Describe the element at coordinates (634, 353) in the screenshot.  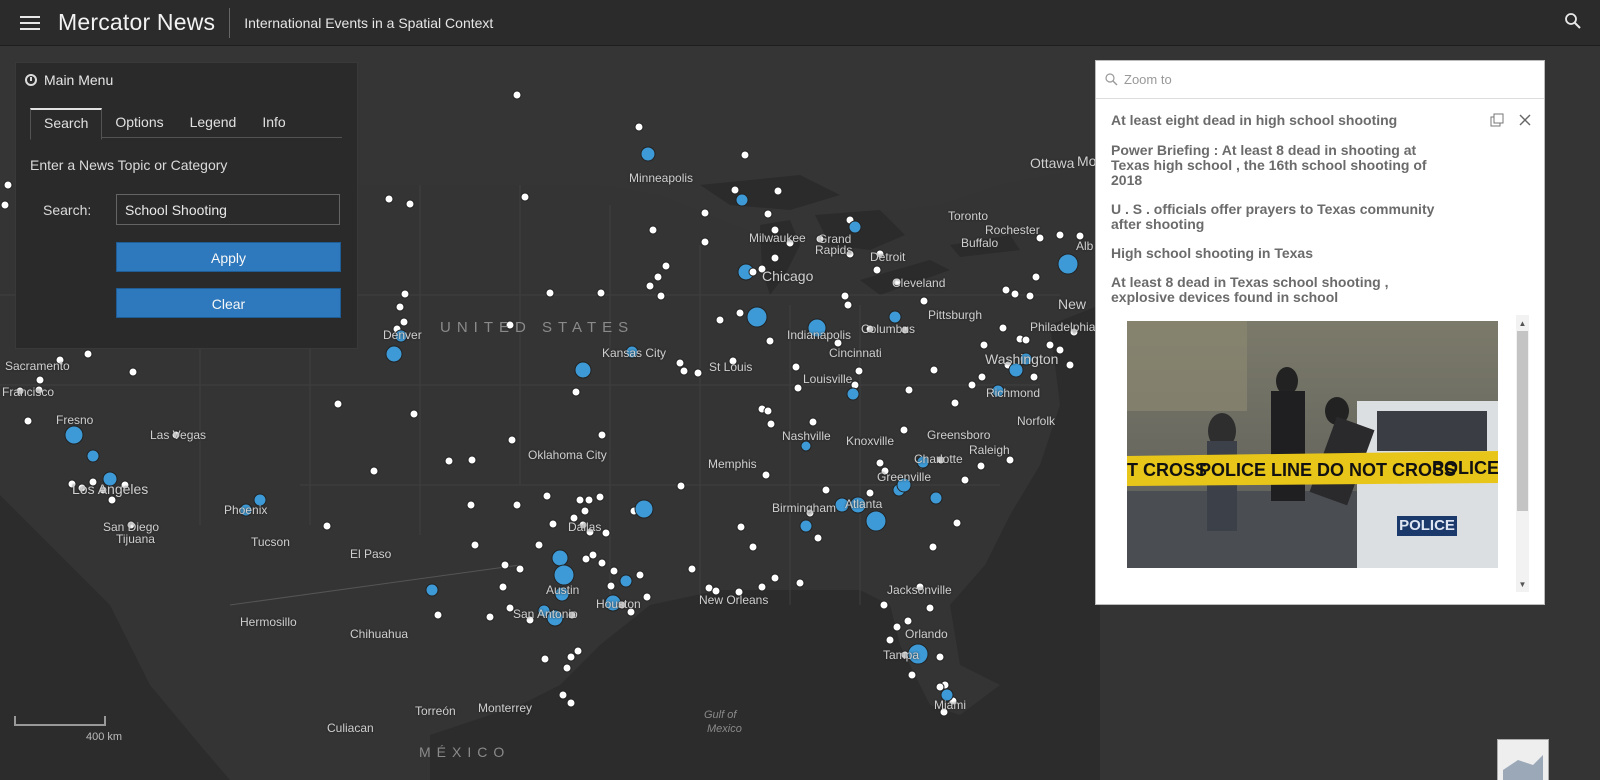
I see `label-kansas-city: Kansas City` at that location.